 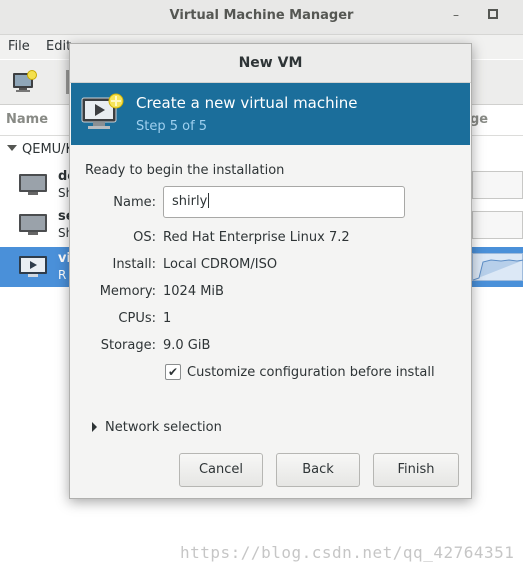 I want to click on main-window-title: Virtual Machine Manager, so click(x=261, y=15).